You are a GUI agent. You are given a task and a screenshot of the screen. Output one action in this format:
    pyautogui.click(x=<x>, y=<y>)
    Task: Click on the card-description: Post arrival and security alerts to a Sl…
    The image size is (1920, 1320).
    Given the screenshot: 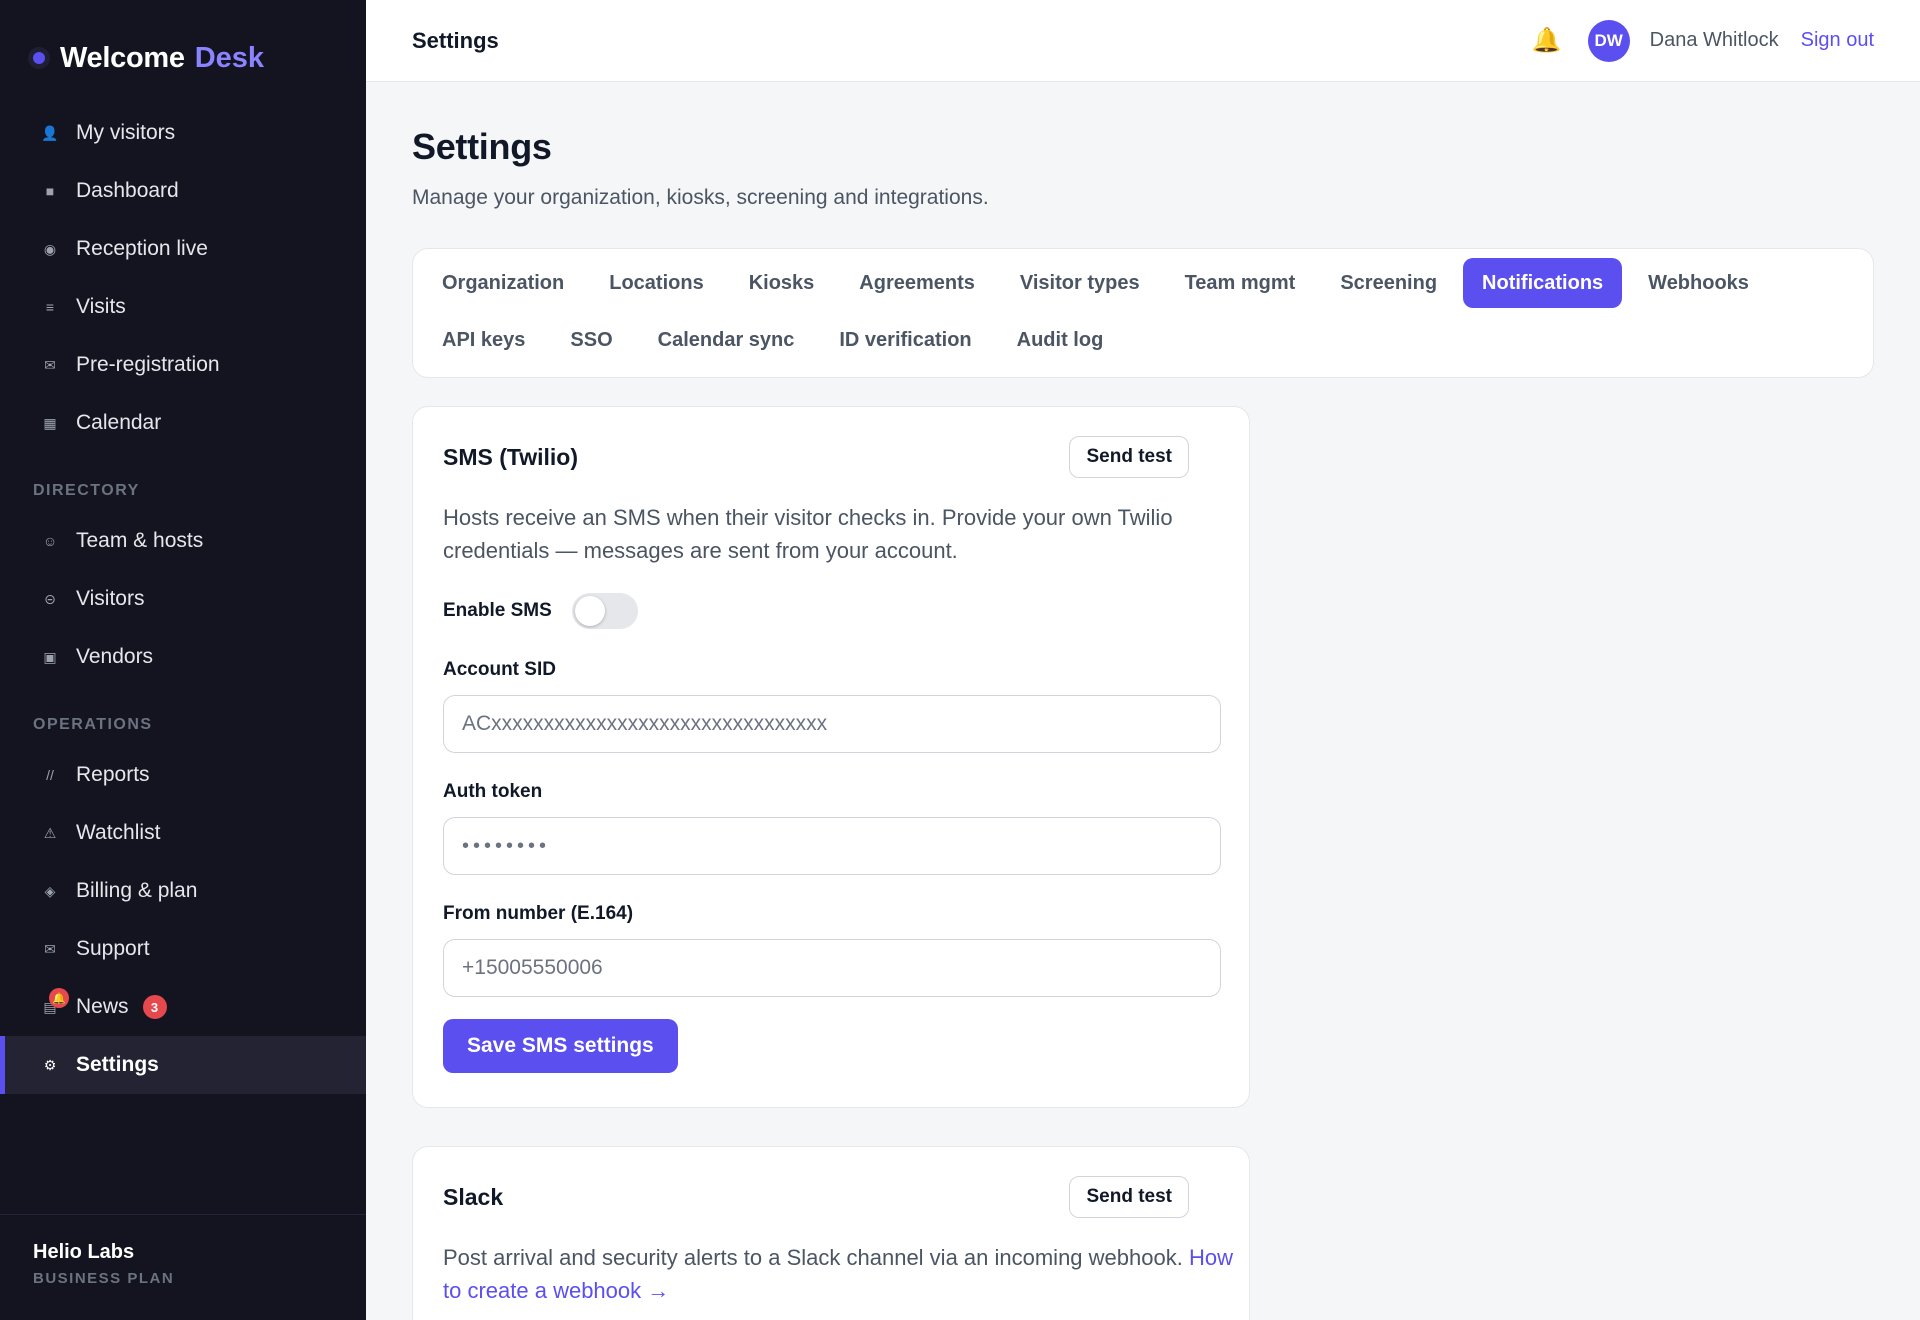 What is the action you would take?
    pyautogui.click(x=838, y=1274)
    